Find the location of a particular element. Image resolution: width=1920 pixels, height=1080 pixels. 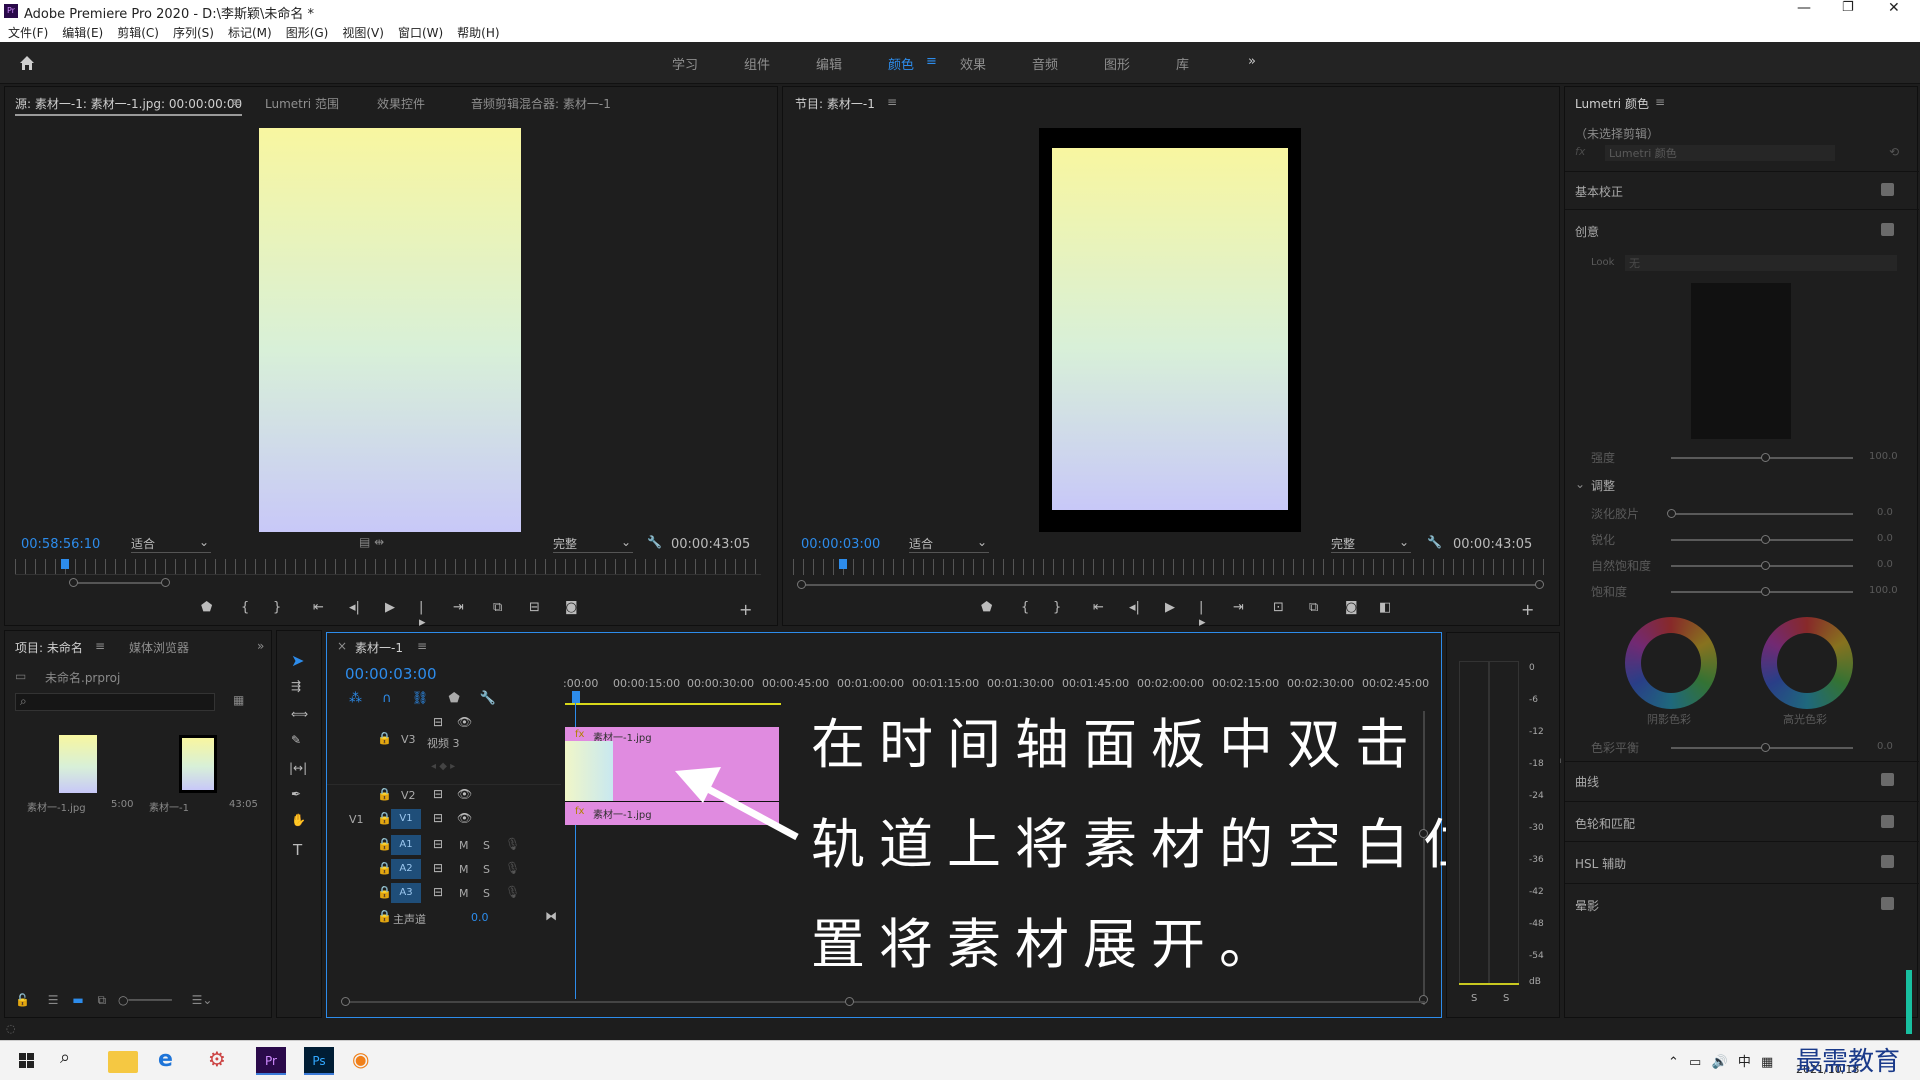

vertical-scrollbar is located at coordinates (1423, 858).